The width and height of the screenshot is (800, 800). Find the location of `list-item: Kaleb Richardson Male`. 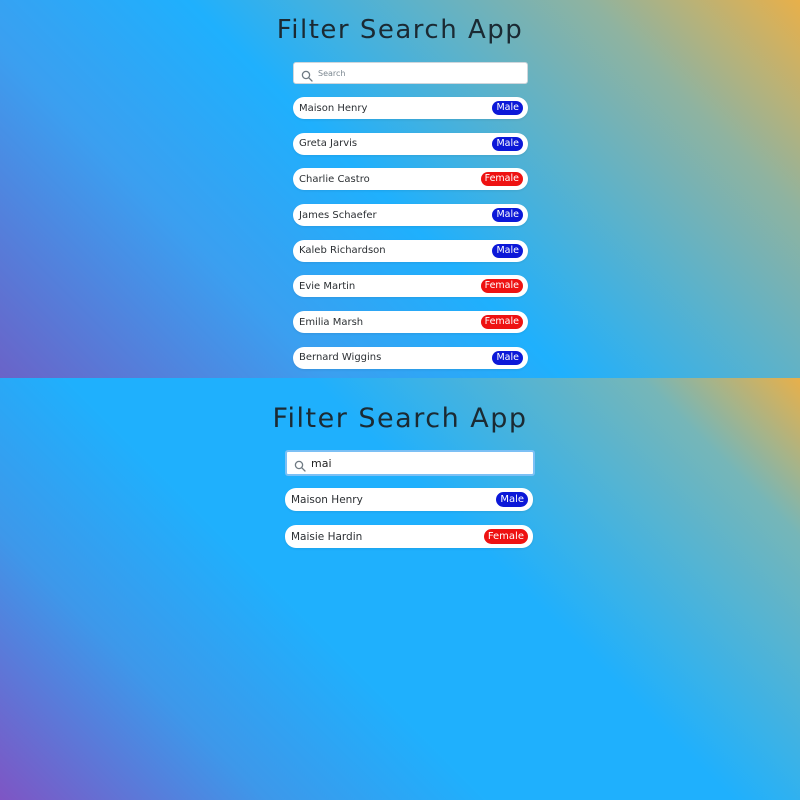

list-item: Kaleb Richardson Male is located at coordinates (410, 250).